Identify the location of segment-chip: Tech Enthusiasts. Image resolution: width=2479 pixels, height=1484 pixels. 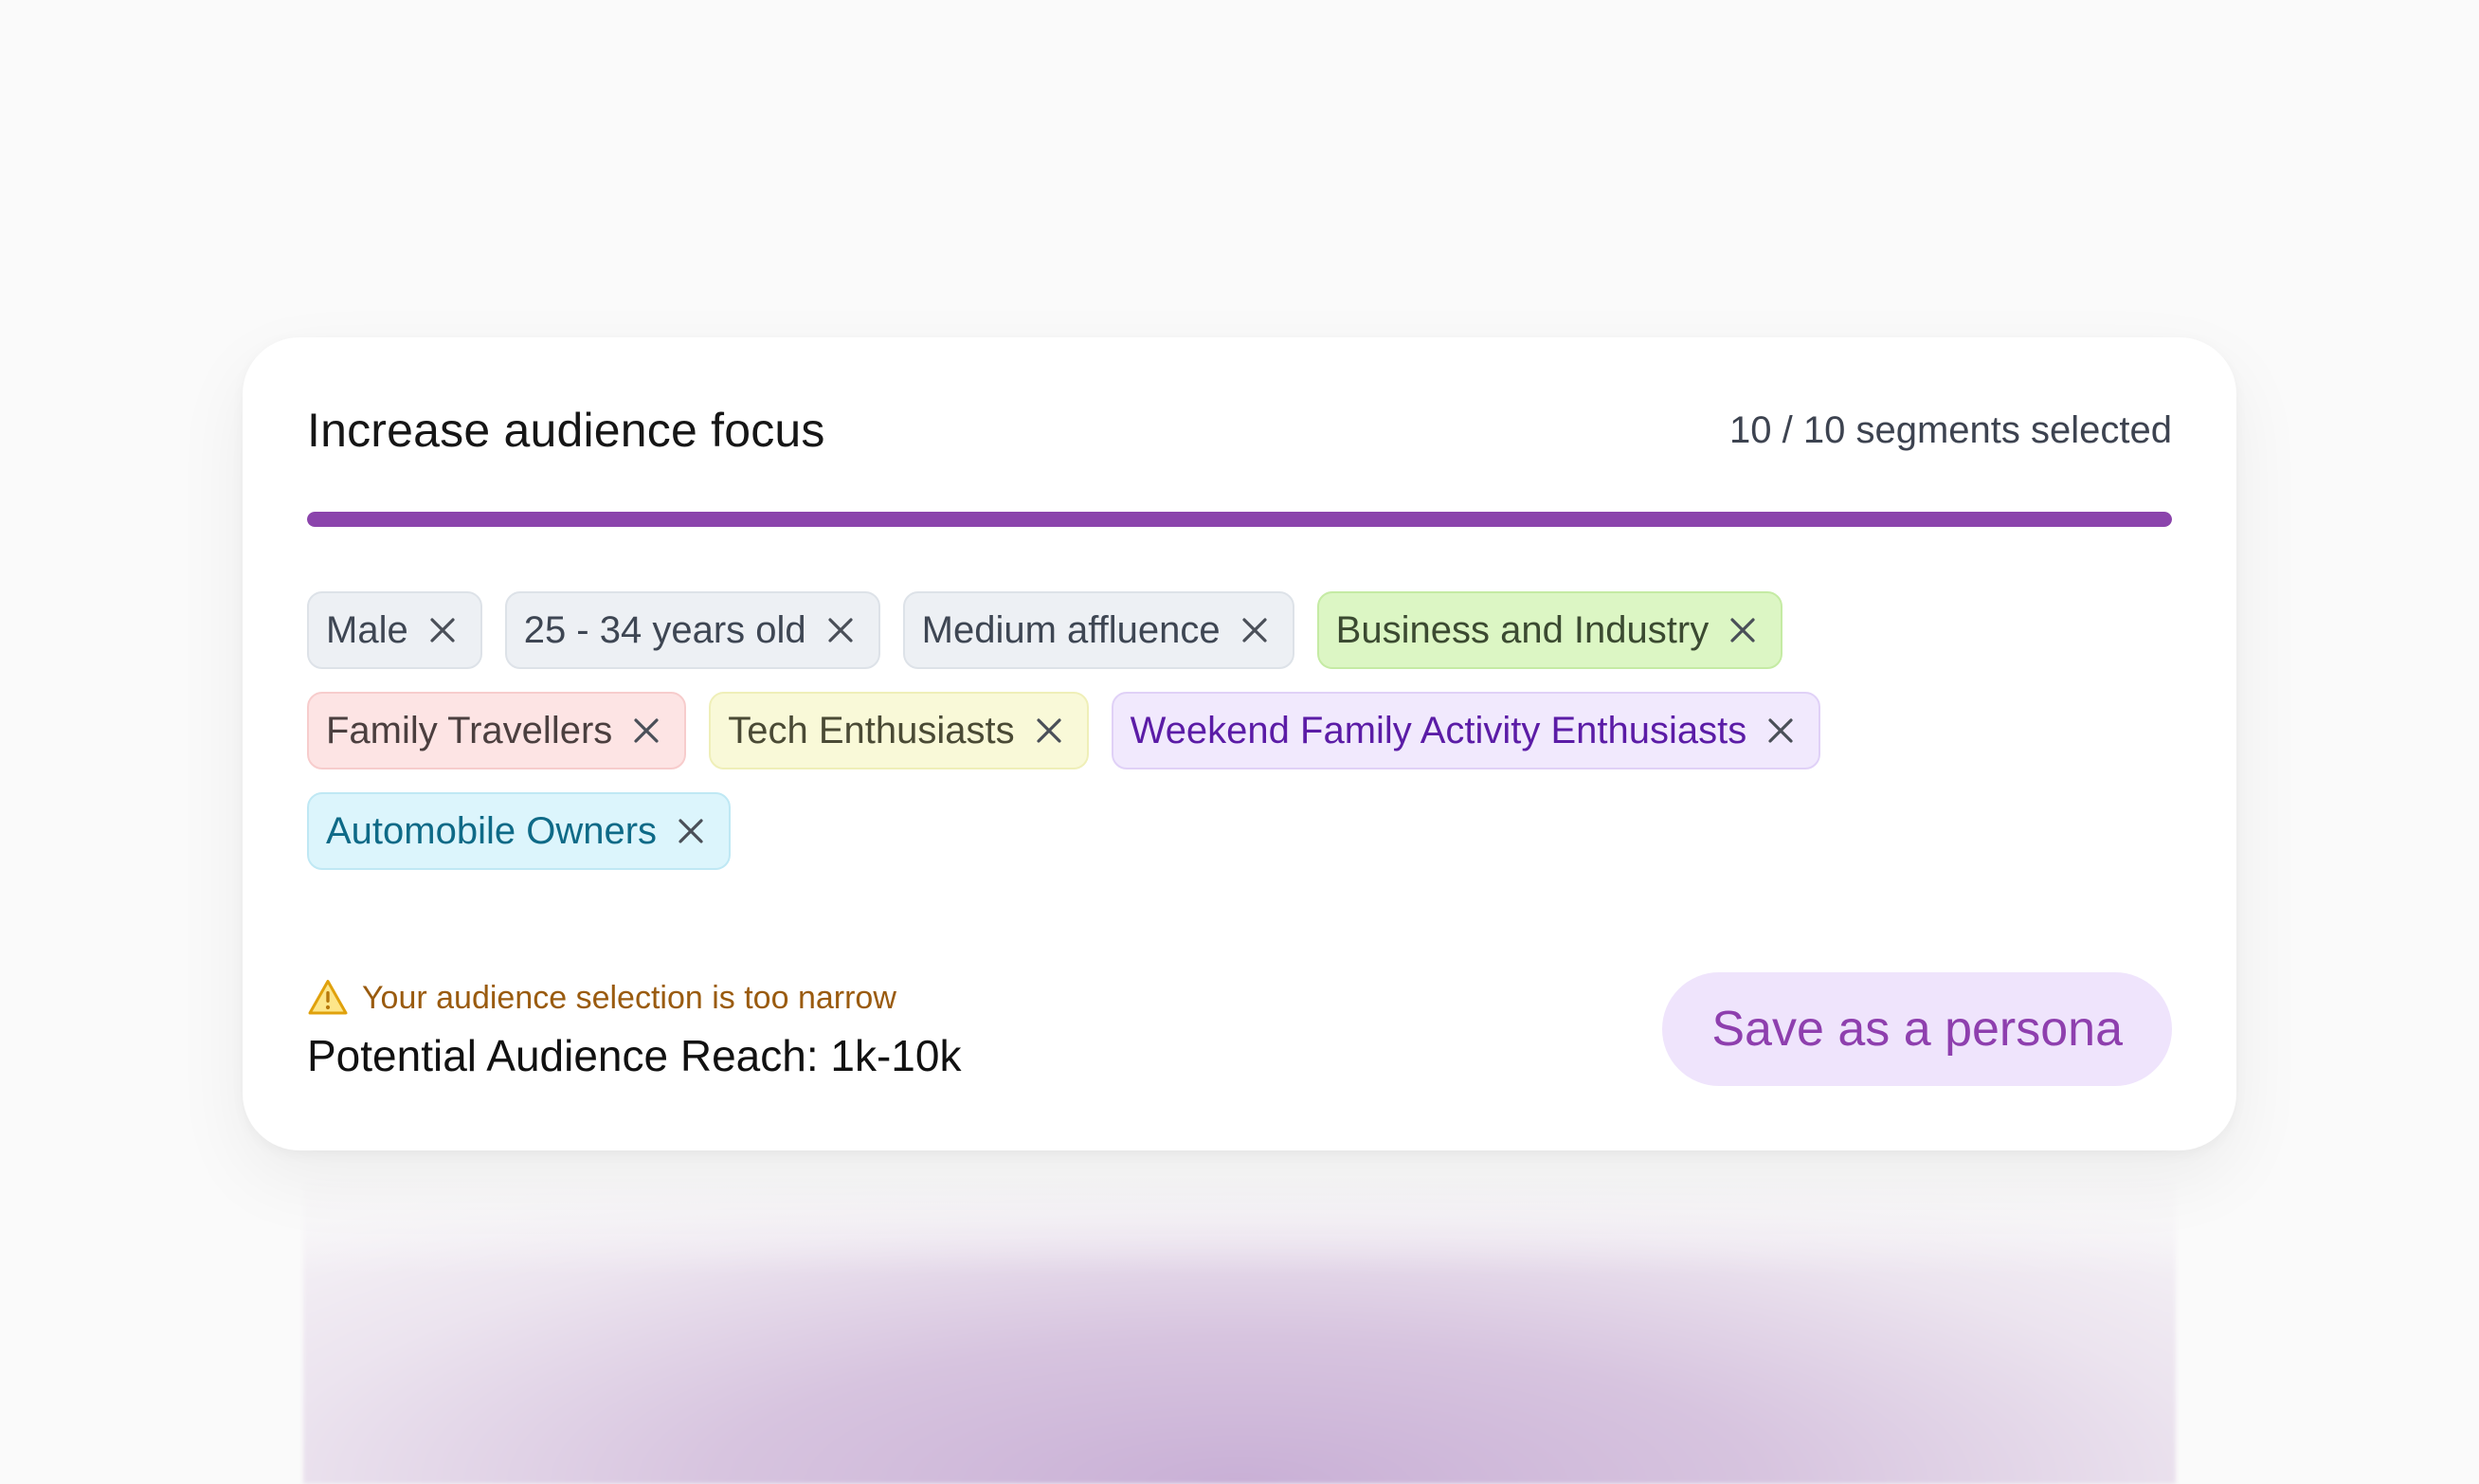
(899, 730).